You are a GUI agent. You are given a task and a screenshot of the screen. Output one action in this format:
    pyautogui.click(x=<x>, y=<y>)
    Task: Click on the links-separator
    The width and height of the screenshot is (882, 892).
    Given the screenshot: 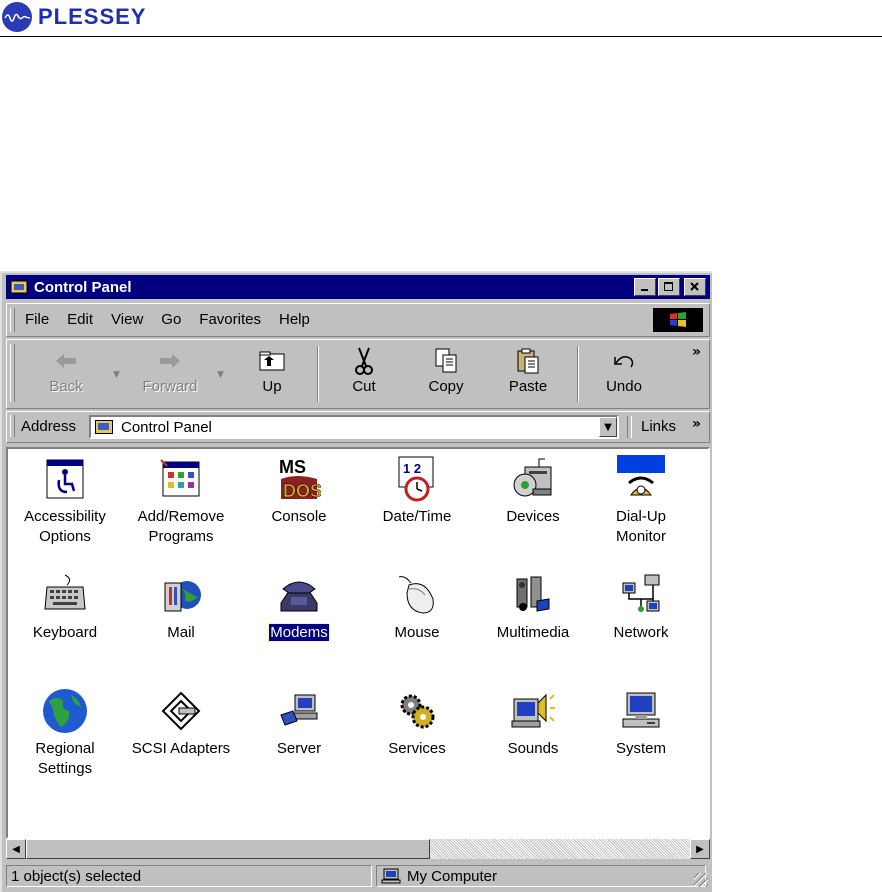 What is the action you would take?
    pyautogui.click(x=629, y=427)
    